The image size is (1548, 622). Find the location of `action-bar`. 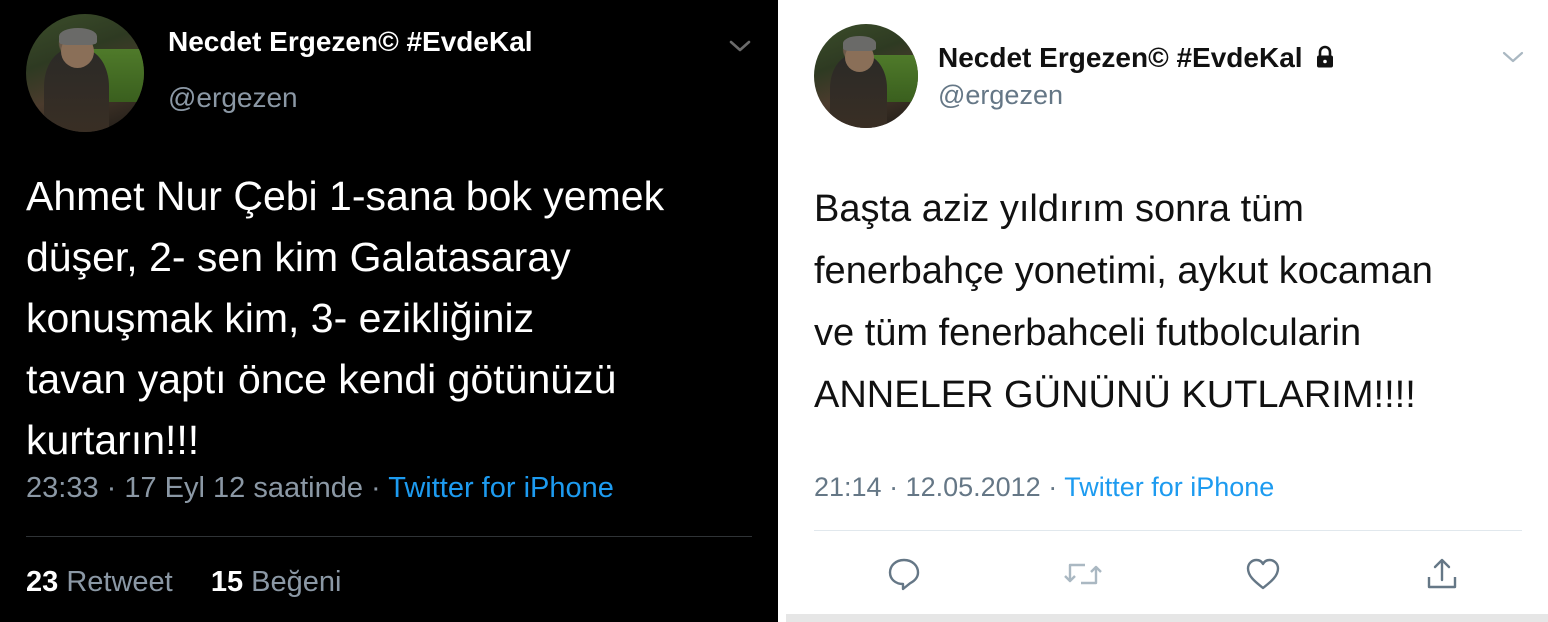

action-bar is located at coordinates (1173, 574).